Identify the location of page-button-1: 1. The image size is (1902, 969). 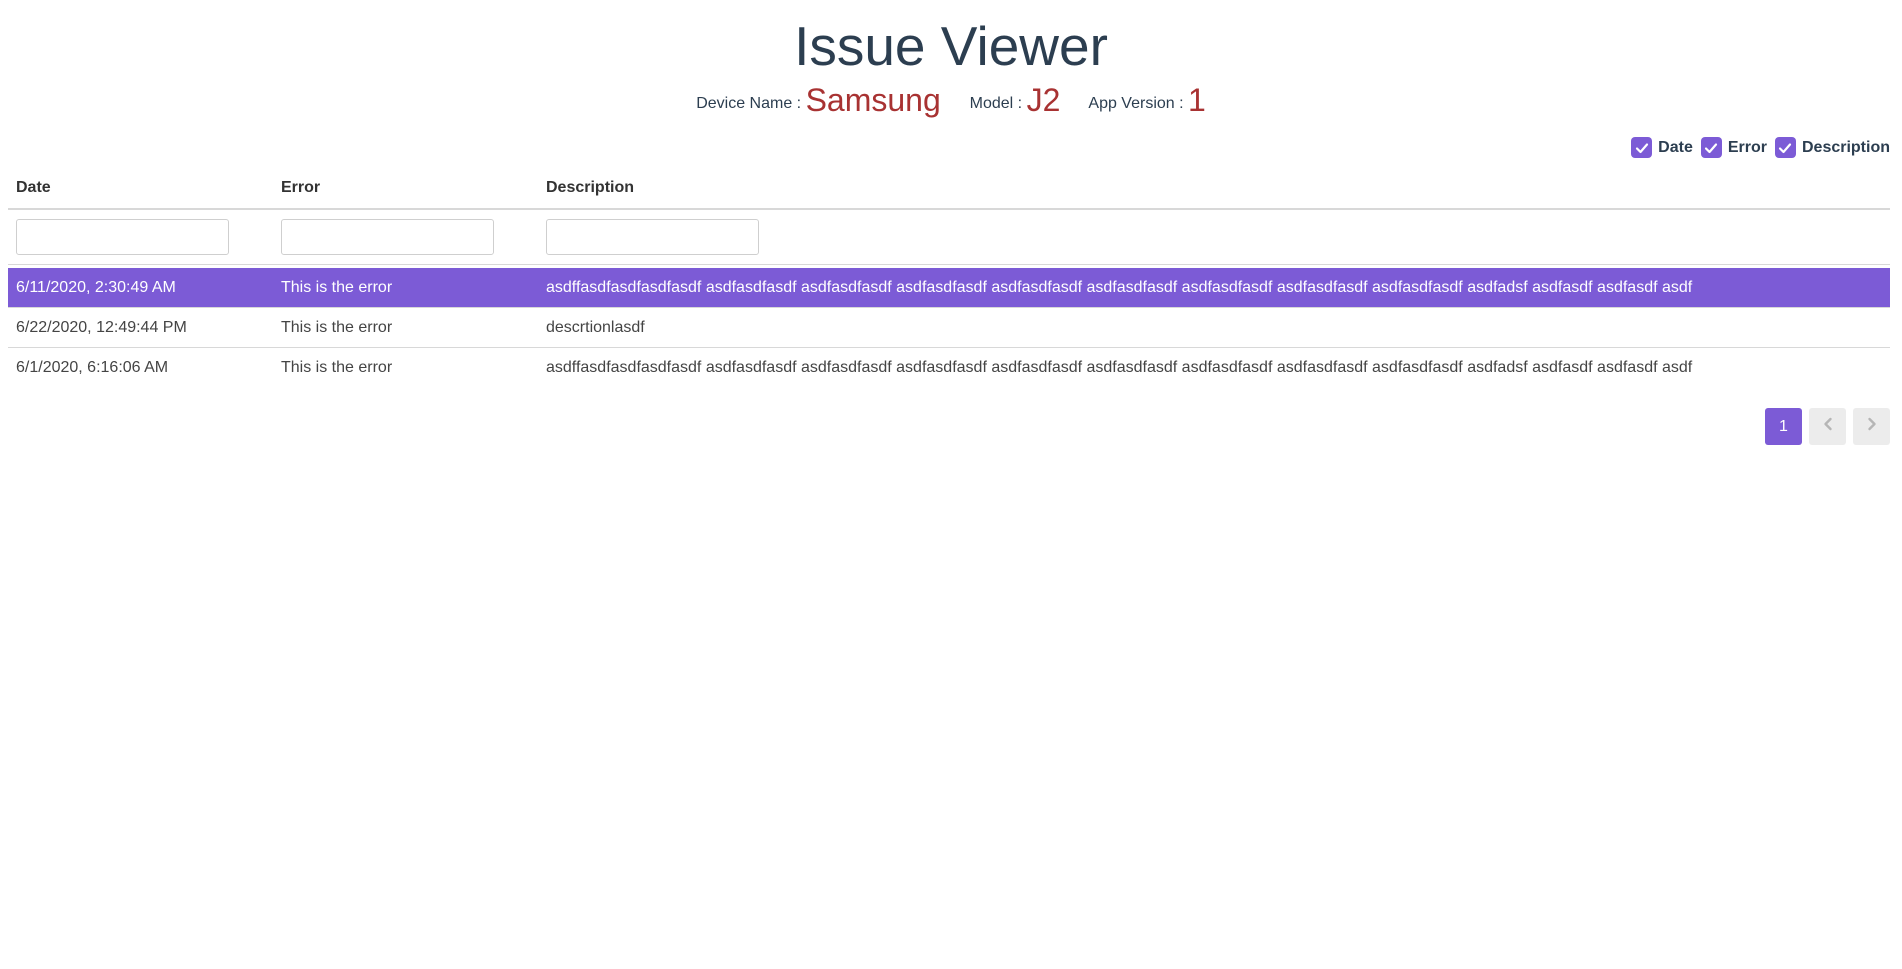
(1783, 426).